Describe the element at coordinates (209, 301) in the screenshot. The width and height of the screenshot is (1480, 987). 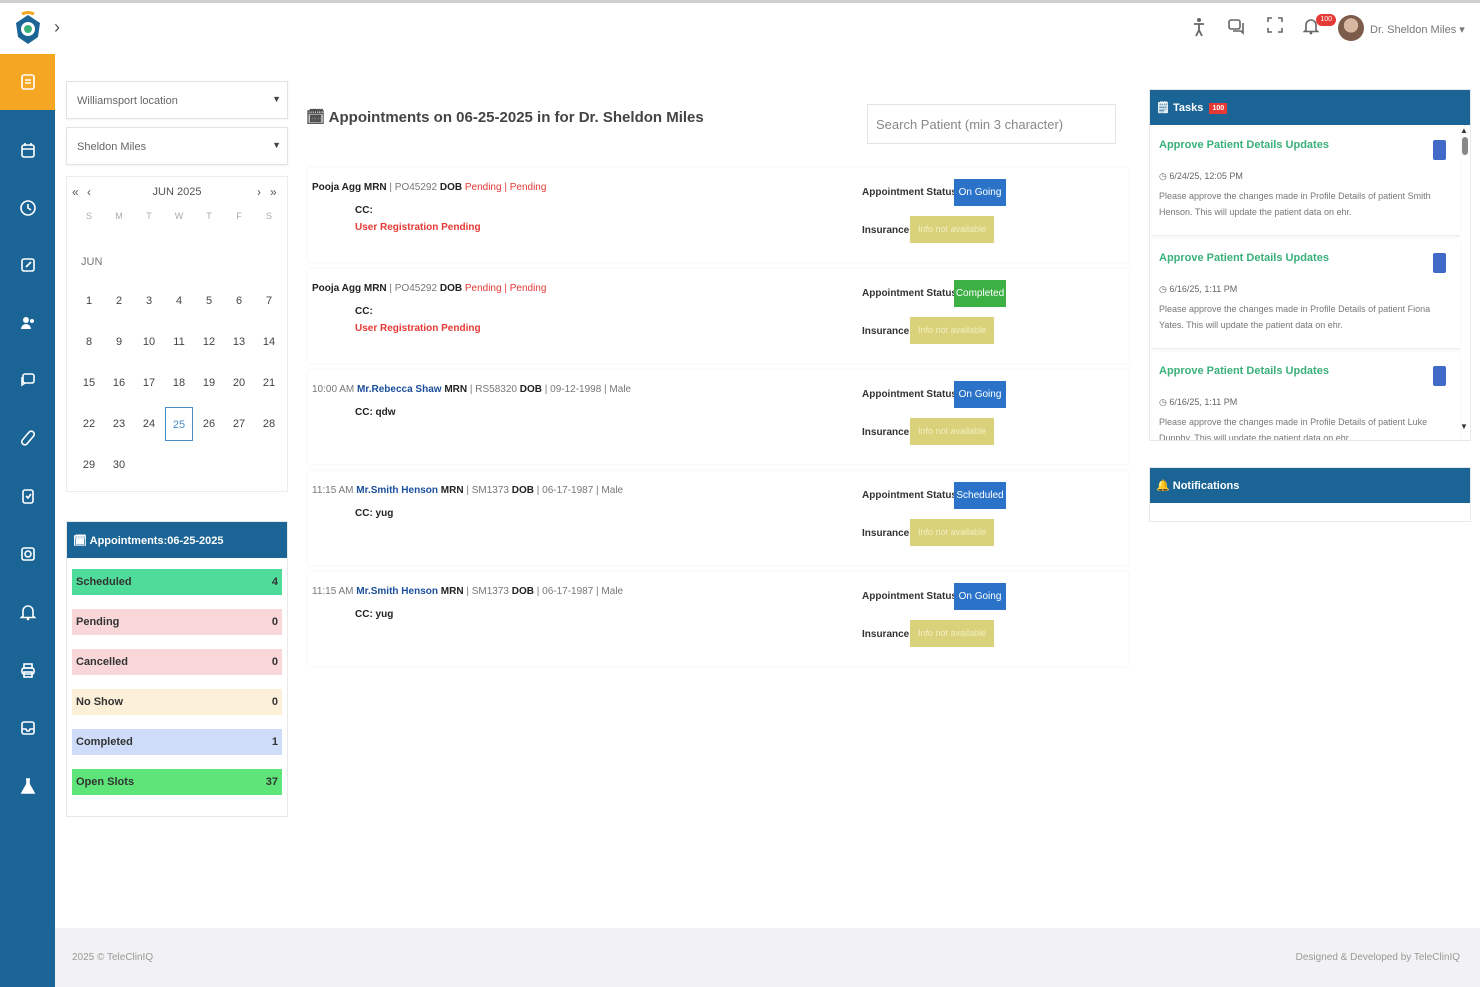
I see `calendar-day: 5` at that location.